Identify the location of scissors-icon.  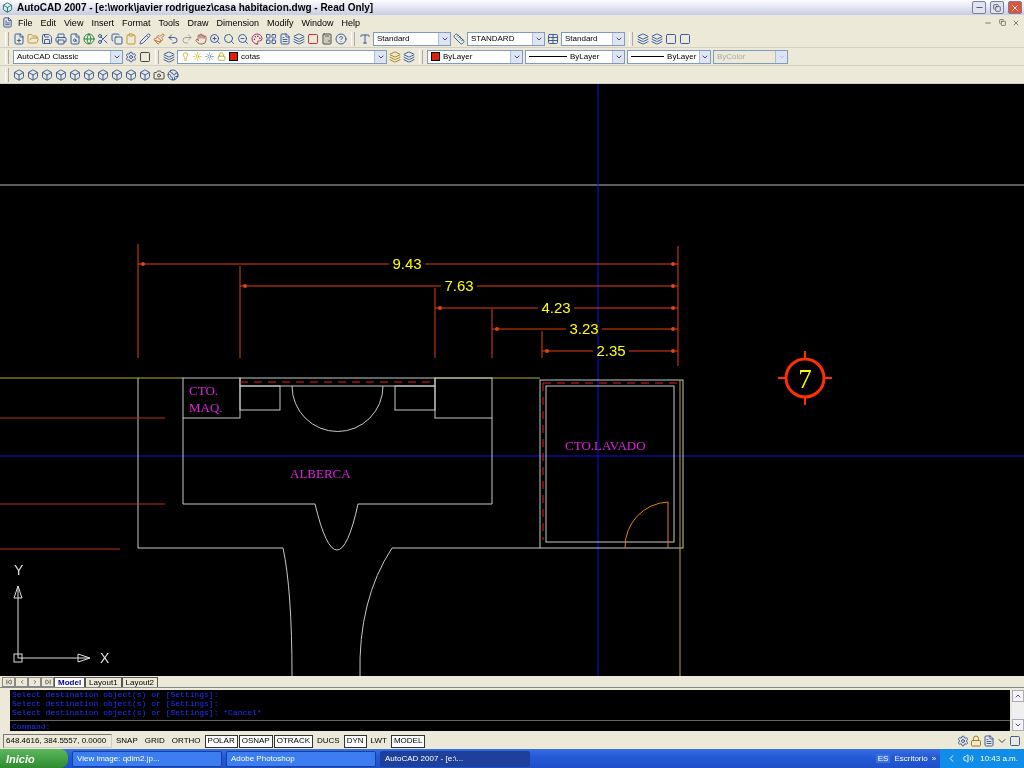
(103, 38).